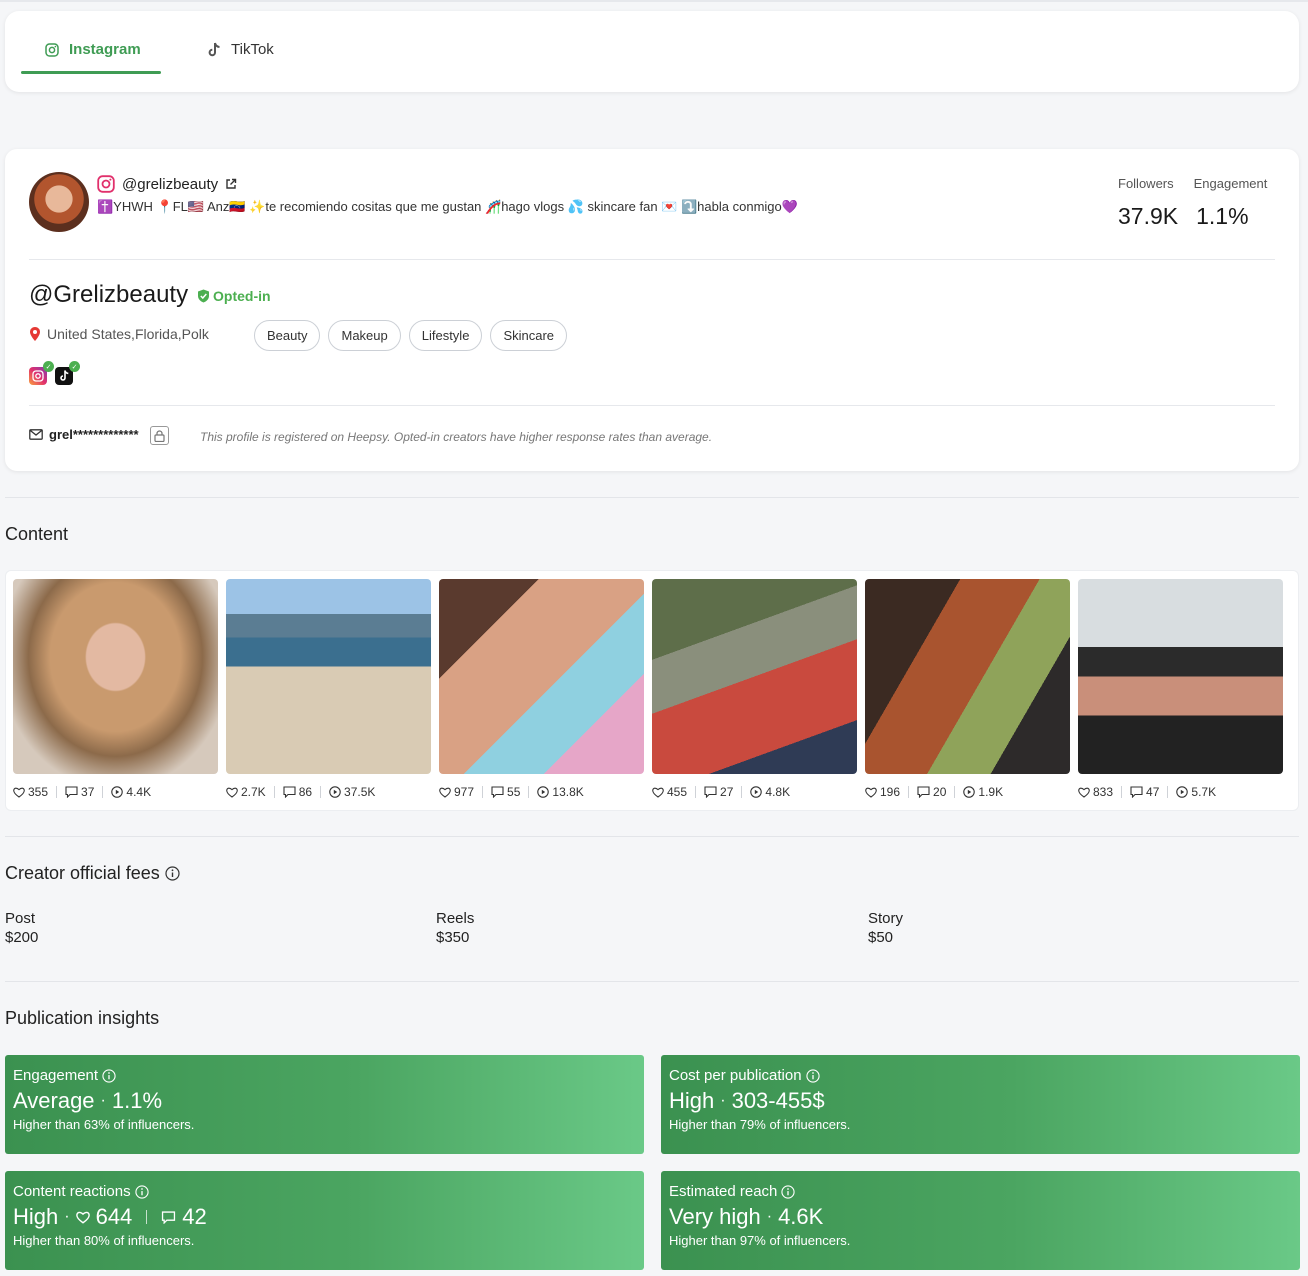 The height and width of the screenshot is (1276, 1308). I want to click on insight-value: 303-455$, so click(778, 1100).